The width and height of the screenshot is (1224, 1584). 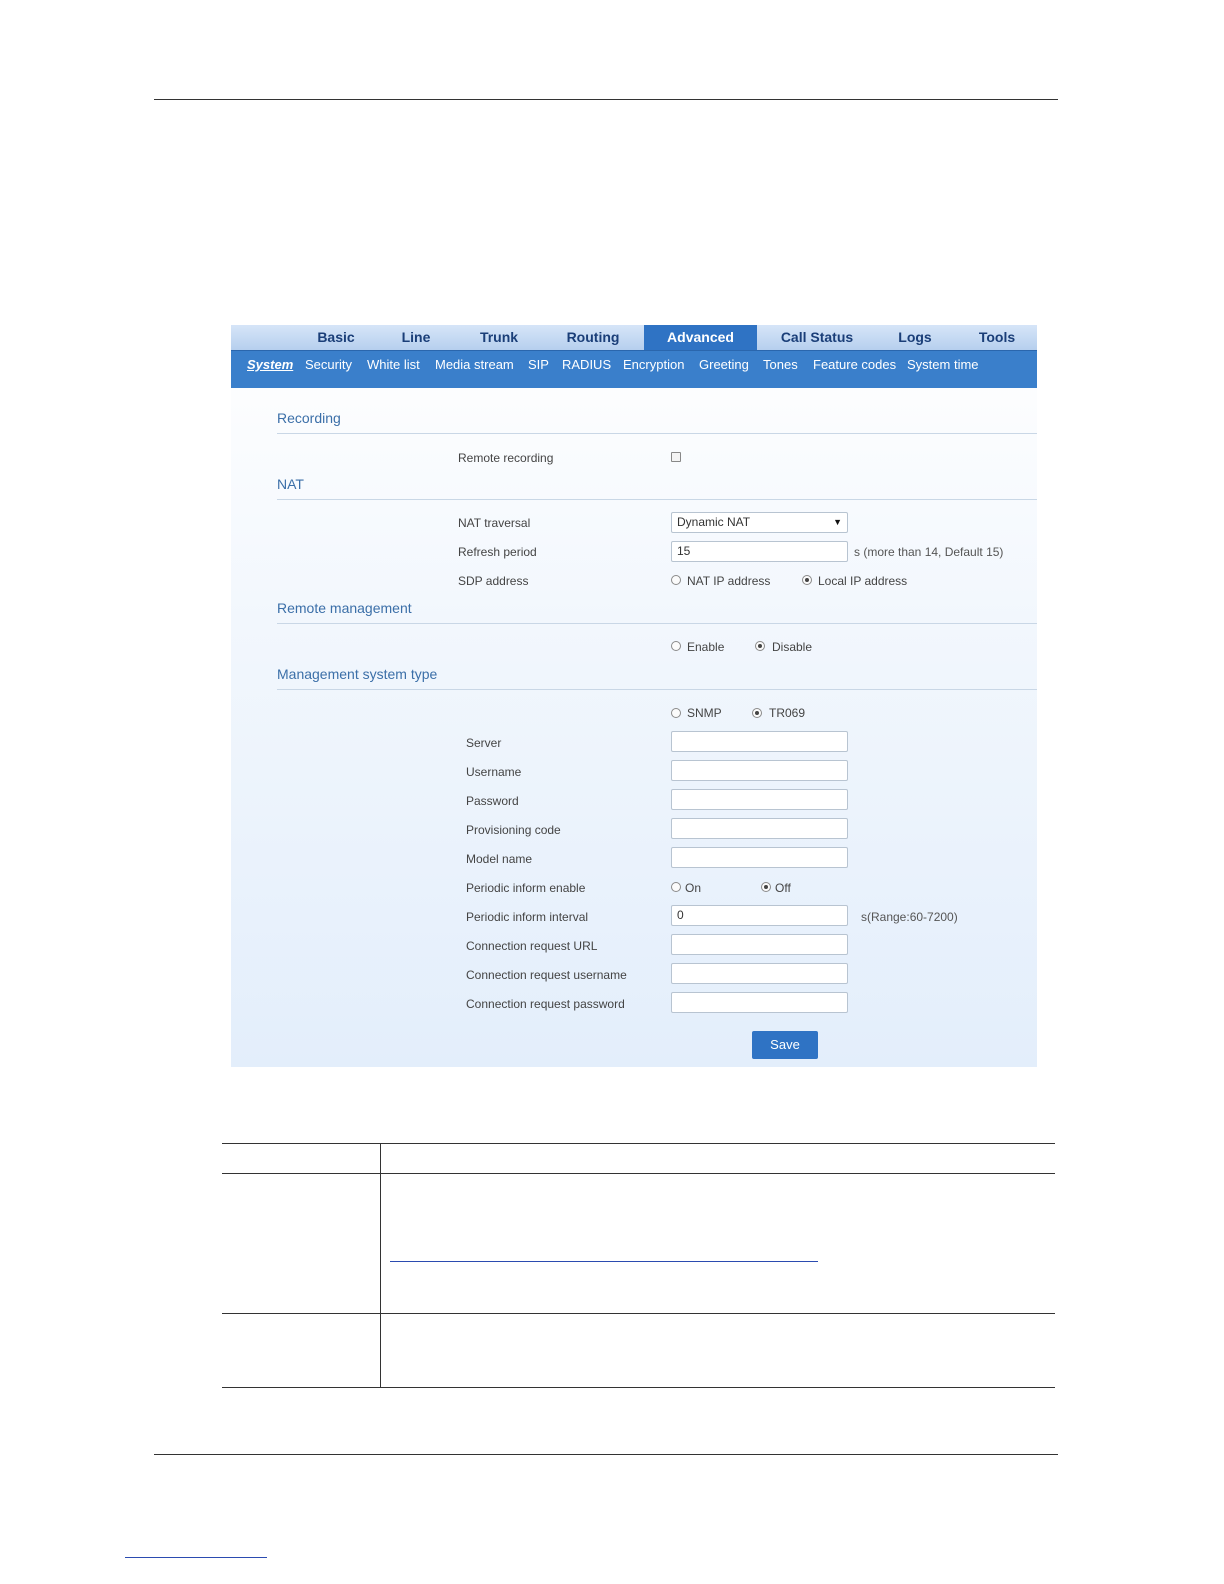 I want to click on periodic-inform-enable-label: Periodic inform enable, so click(x=526, y=888).